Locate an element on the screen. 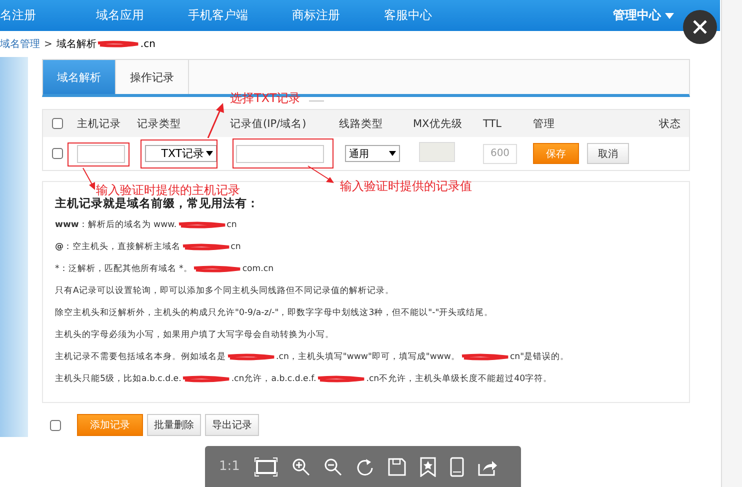  zoom-out-icon is located at coordinates (333, 467).